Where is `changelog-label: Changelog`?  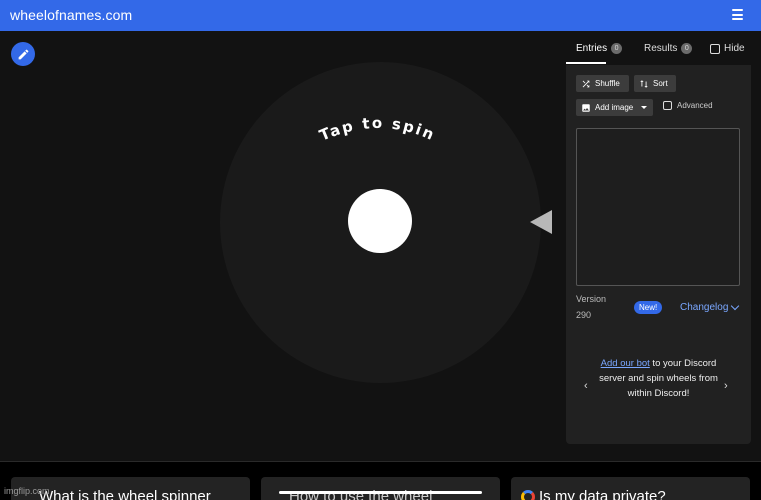
changelog-label: Changelog is located at coordinates (704, 307).